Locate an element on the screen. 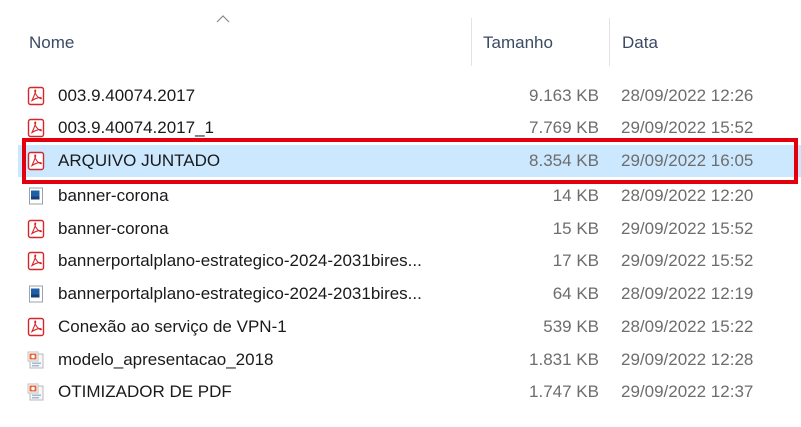 The height and width of the screenshot is (427, 801). file-name: Conexão ao serviço de VPN-1 is located at coordinates (172, 326).